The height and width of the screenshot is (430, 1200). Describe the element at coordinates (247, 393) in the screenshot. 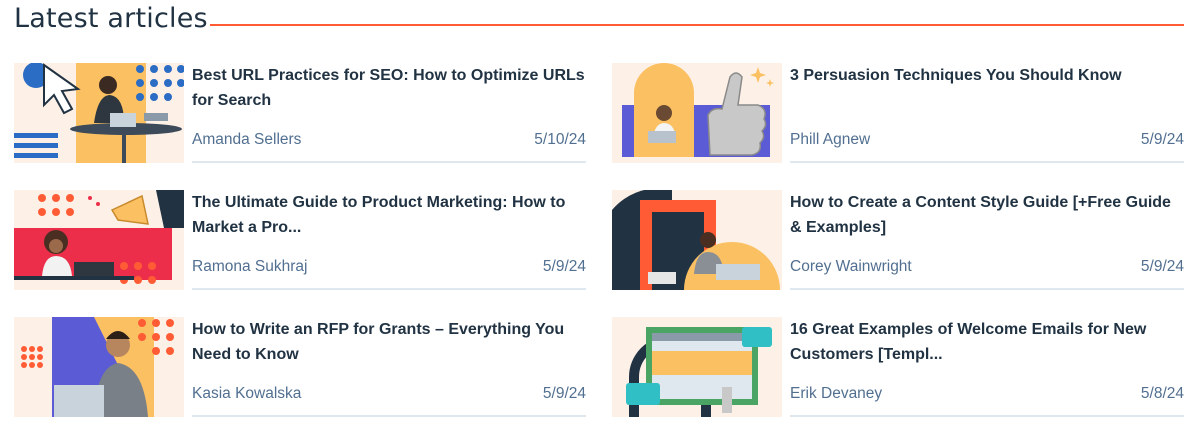

I see `article-author: Kasia Kowalska` at that location.